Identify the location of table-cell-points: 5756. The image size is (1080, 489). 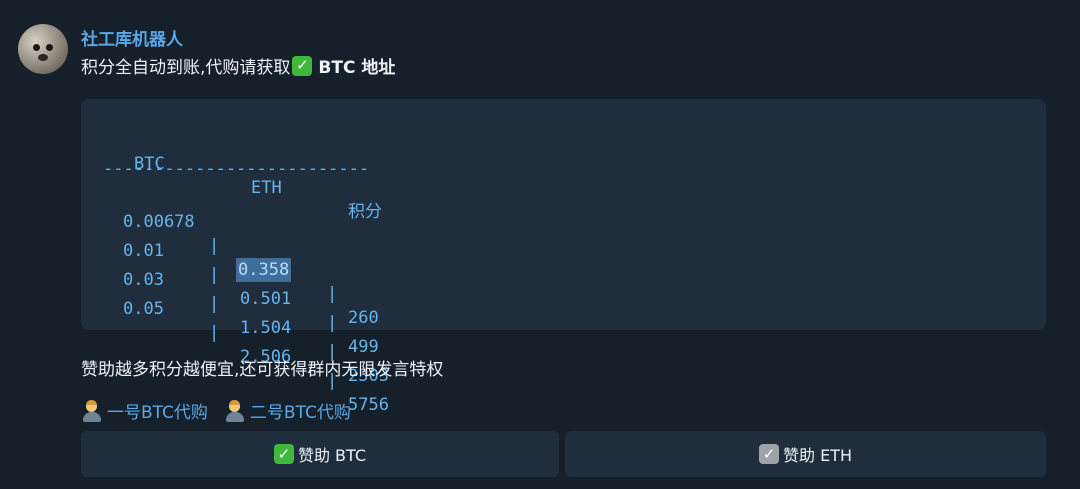
(368, 405).